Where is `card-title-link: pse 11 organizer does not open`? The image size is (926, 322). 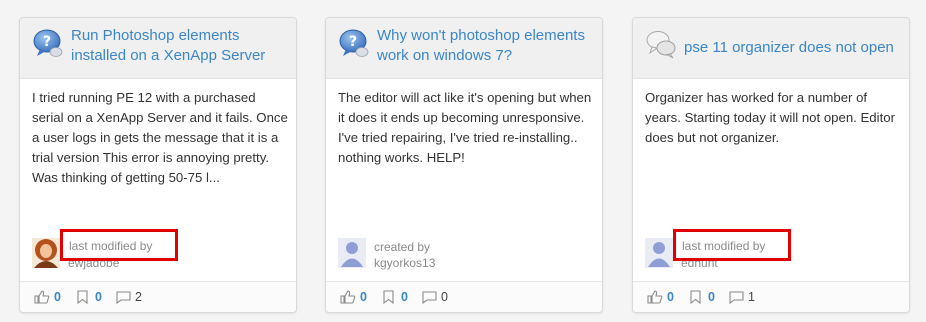
card-title-link: pse 11 organizer does not open is located at coordinates (790, 48).